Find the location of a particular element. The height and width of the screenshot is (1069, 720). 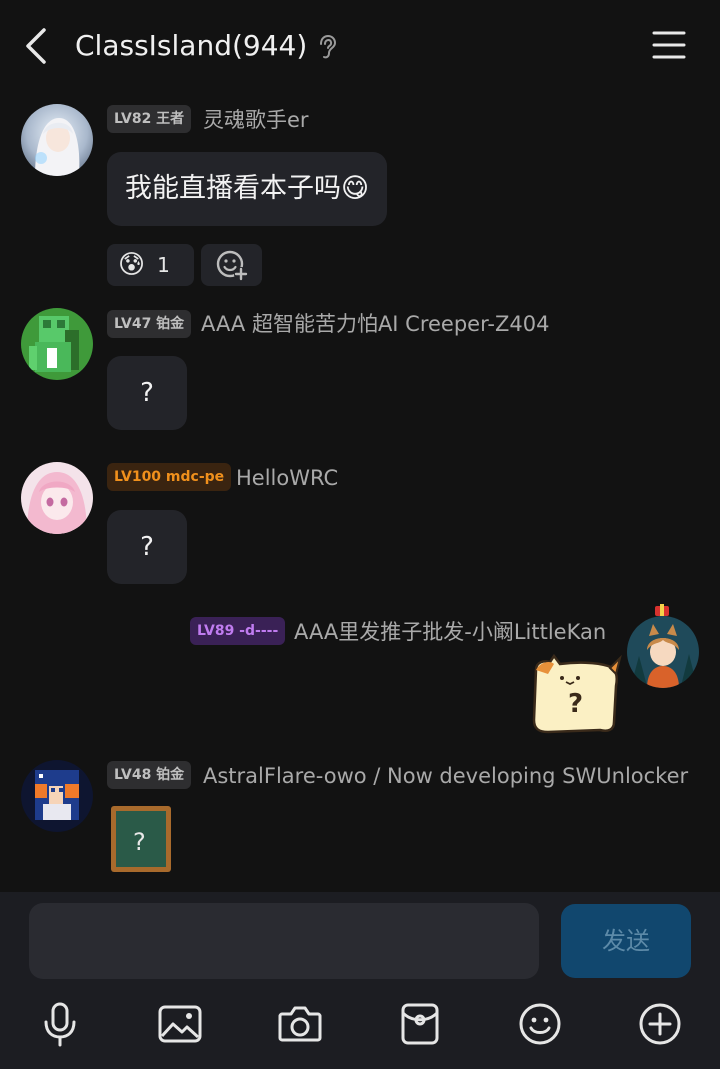

message-input is located at coordinates (284, 941).